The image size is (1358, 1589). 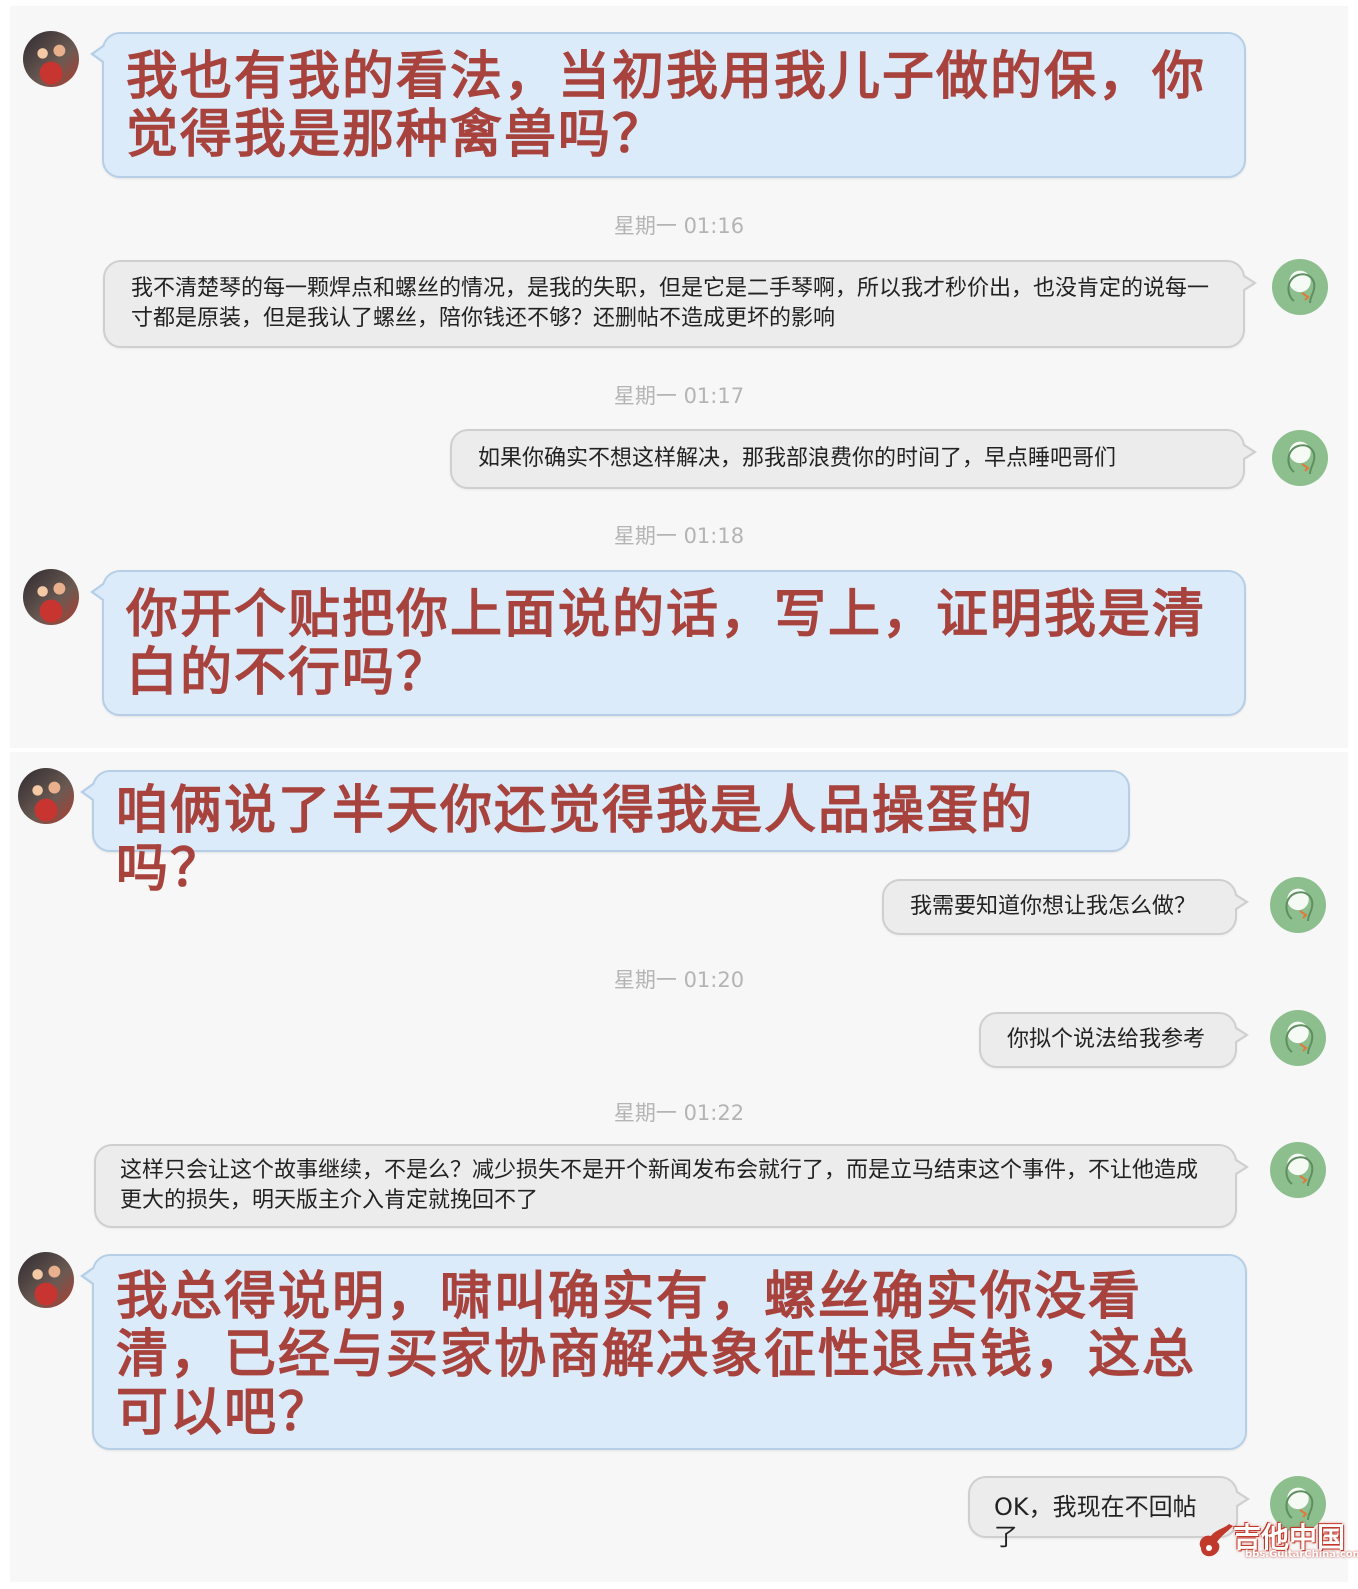 What do you see at coordinates (679, 980) in the screenshot?
I see `timestamp: 星期一 01:20` at bounding box center [679, 980].